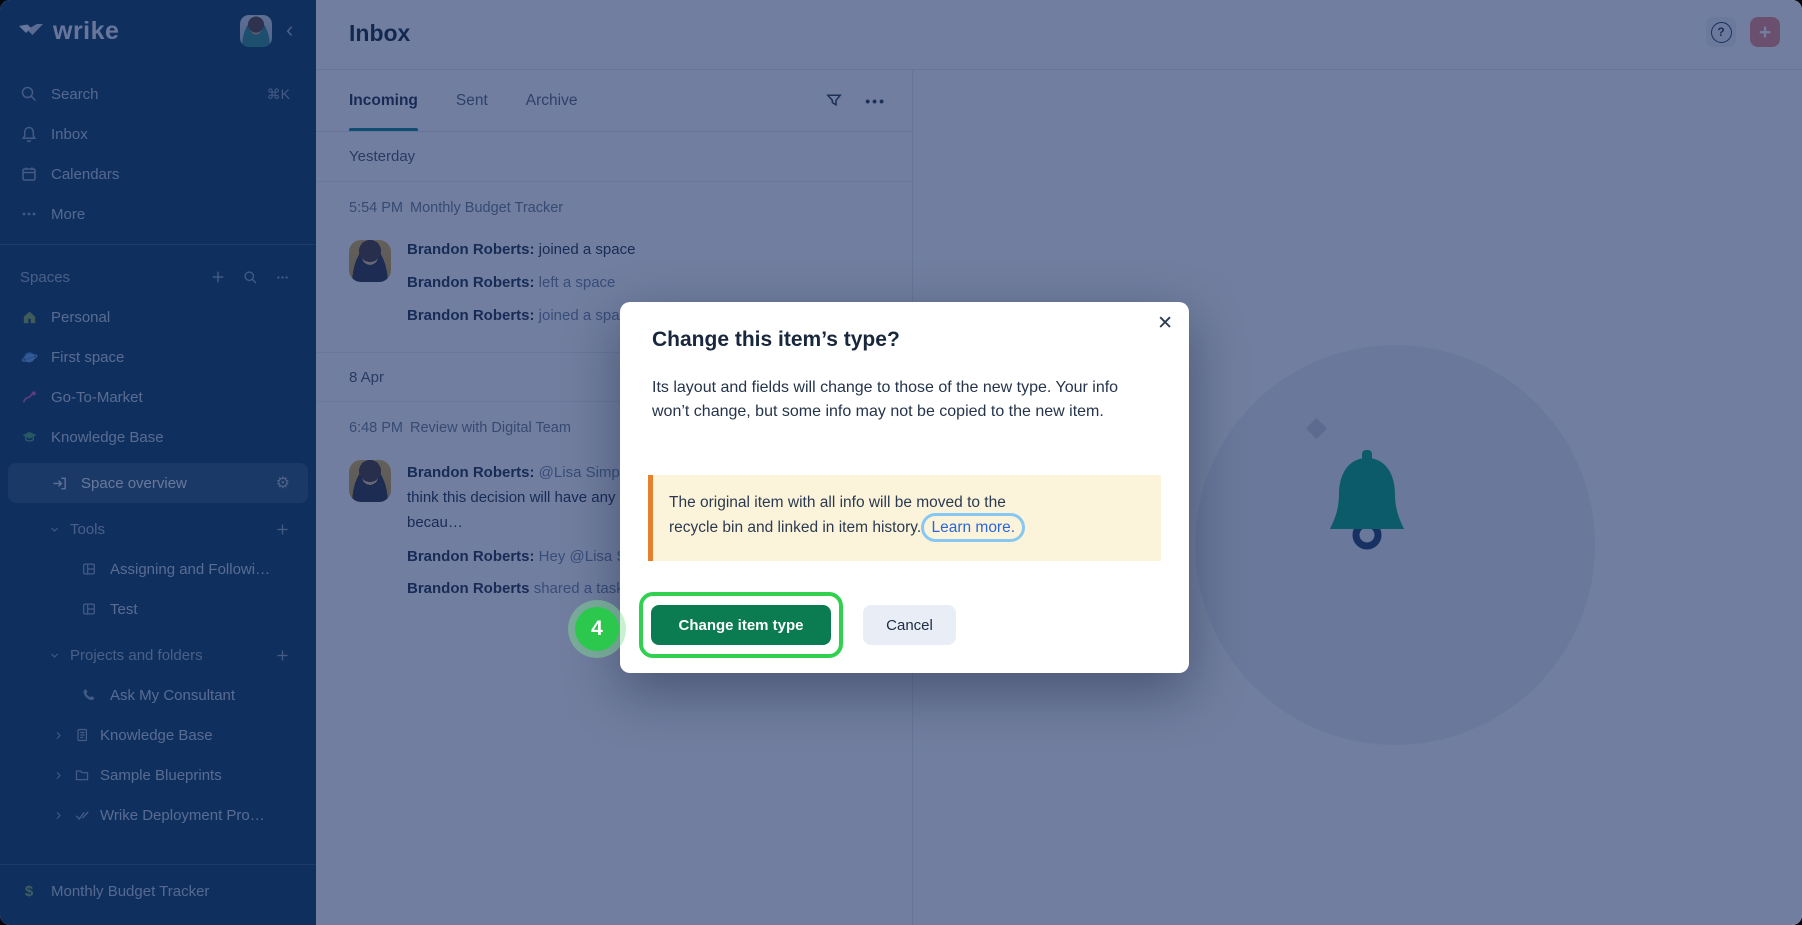 The image size is (1802, 925). I want to click on step-number-badge: 4, so click(597, 629).